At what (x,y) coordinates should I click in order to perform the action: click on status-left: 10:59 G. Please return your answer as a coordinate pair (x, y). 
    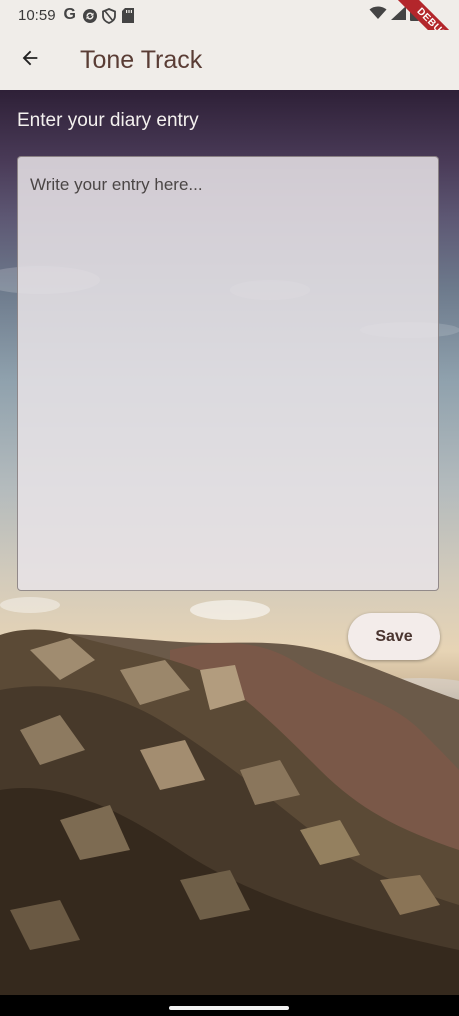
    Looking at the image, I should click on (77, 15).